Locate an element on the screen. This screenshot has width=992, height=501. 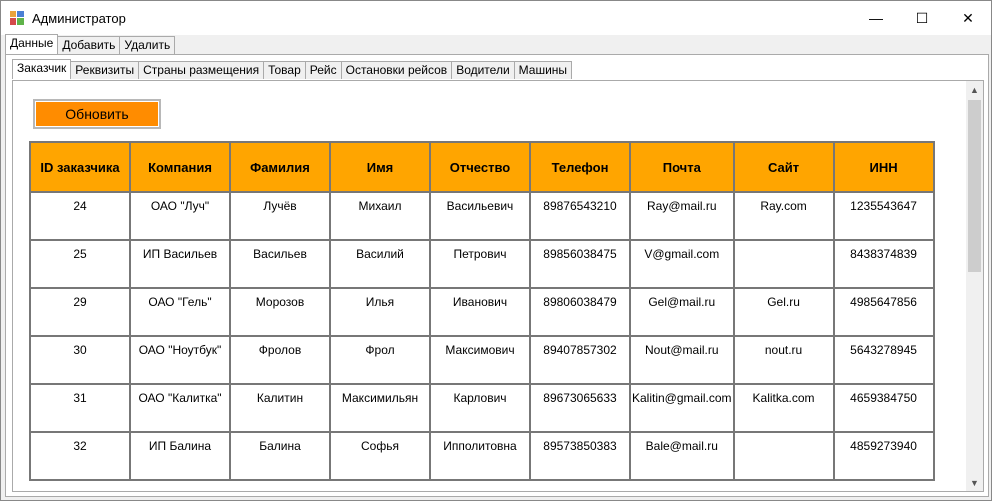
sub-tab-0: Заказчик is located at coordinates (42, 69).